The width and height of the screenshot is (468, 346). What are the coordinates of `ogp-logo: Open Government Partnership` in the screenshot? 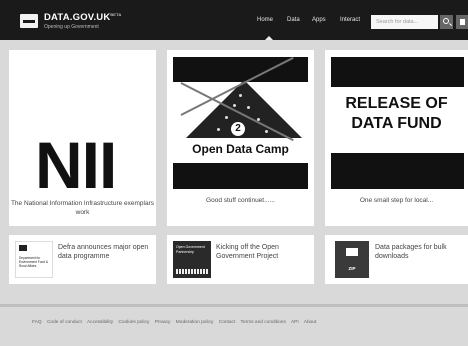 It's located at (192, 259).